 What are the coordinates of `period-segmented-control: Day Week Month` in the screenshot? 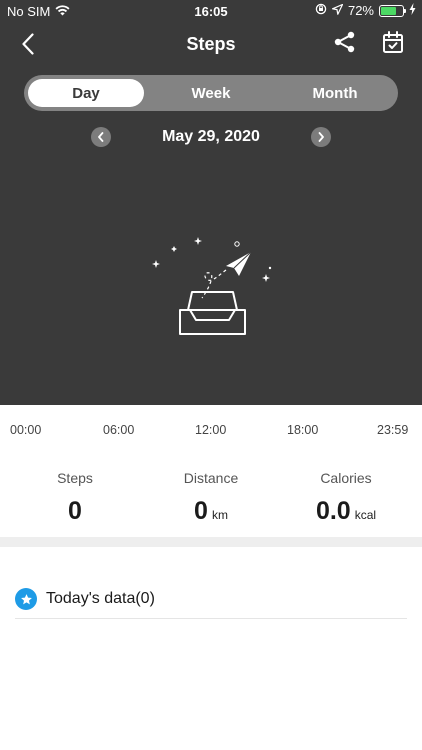 It's located at (211, 93).